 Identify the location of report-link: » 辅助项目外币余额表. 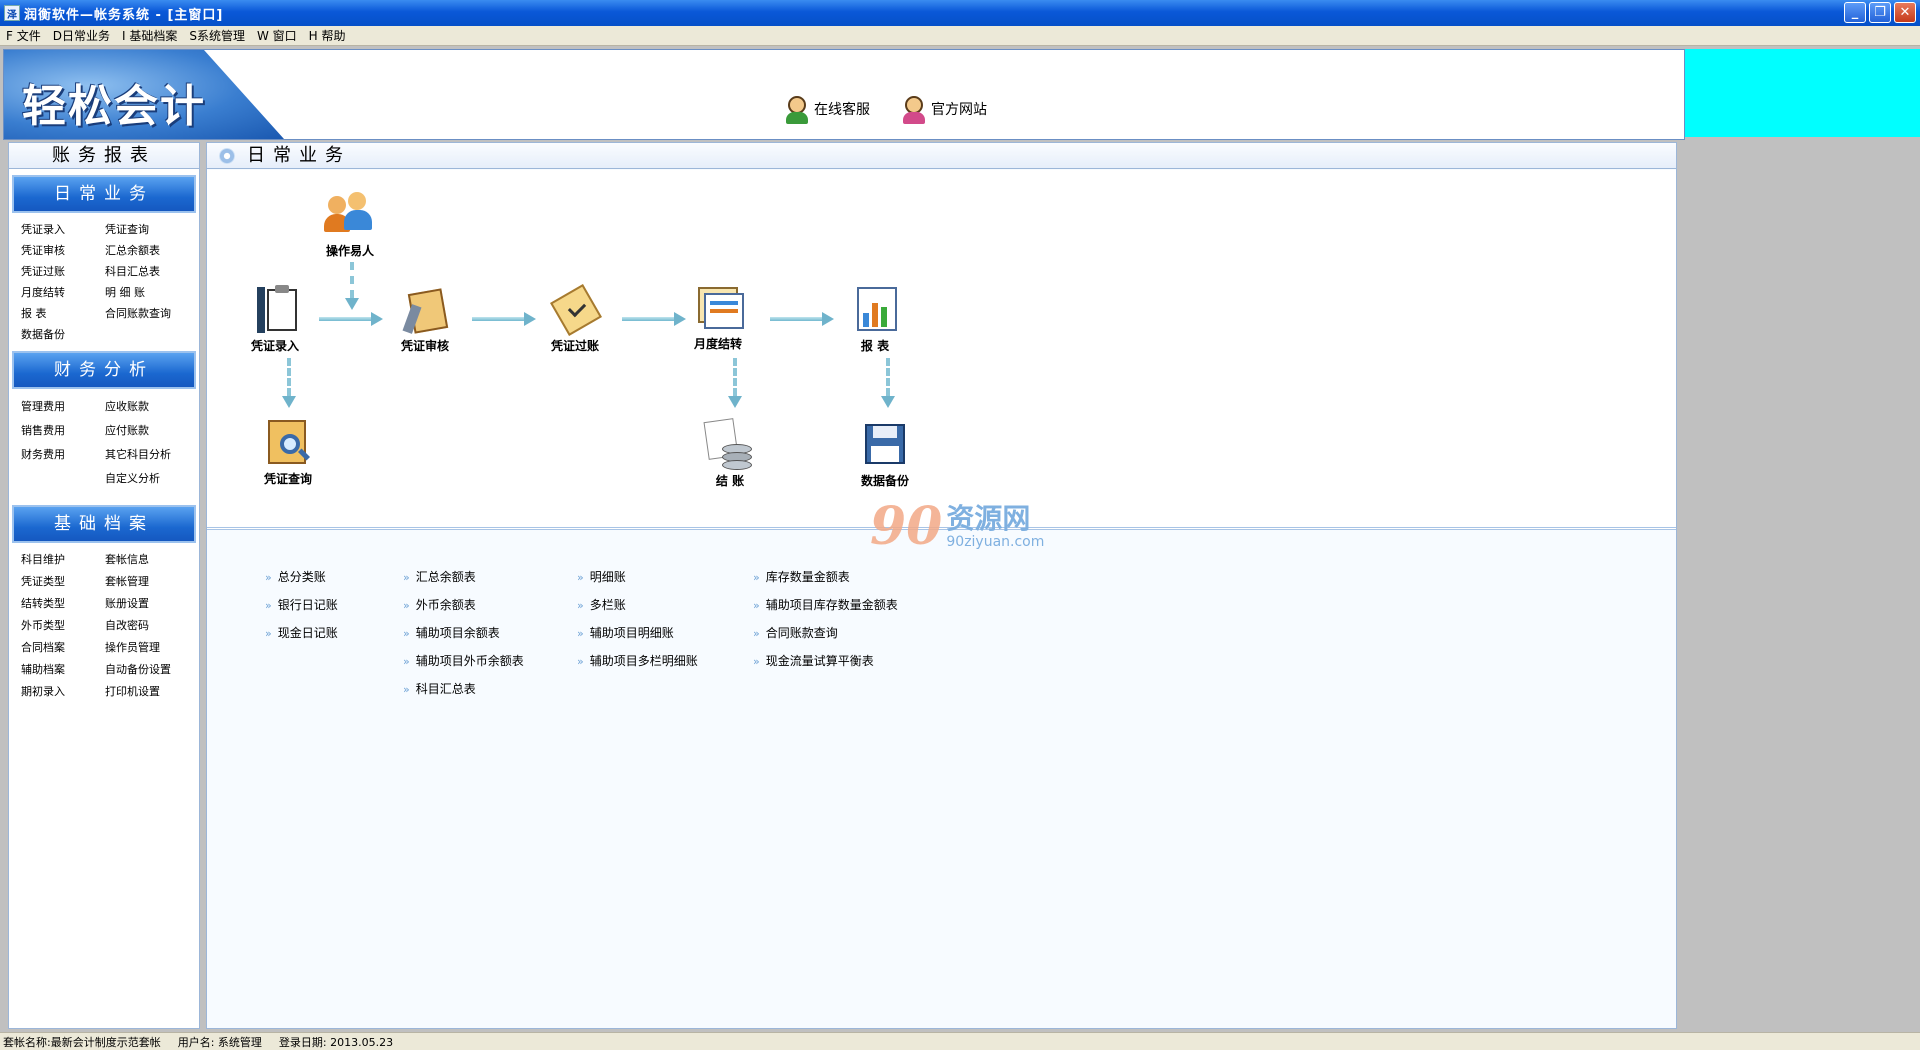
(463, 661).